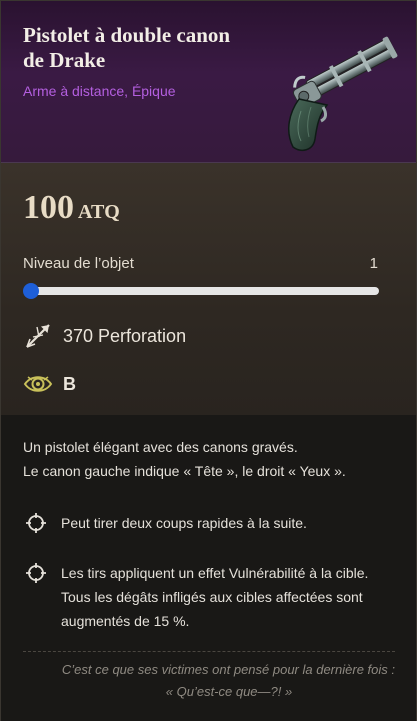 Image resolution: width=417 pixels, height=721 pixels. What do you see at coordinates (38, 336) in the screenshot?
I see `arrow-pierce-icon` at bounding box center [38, 336].